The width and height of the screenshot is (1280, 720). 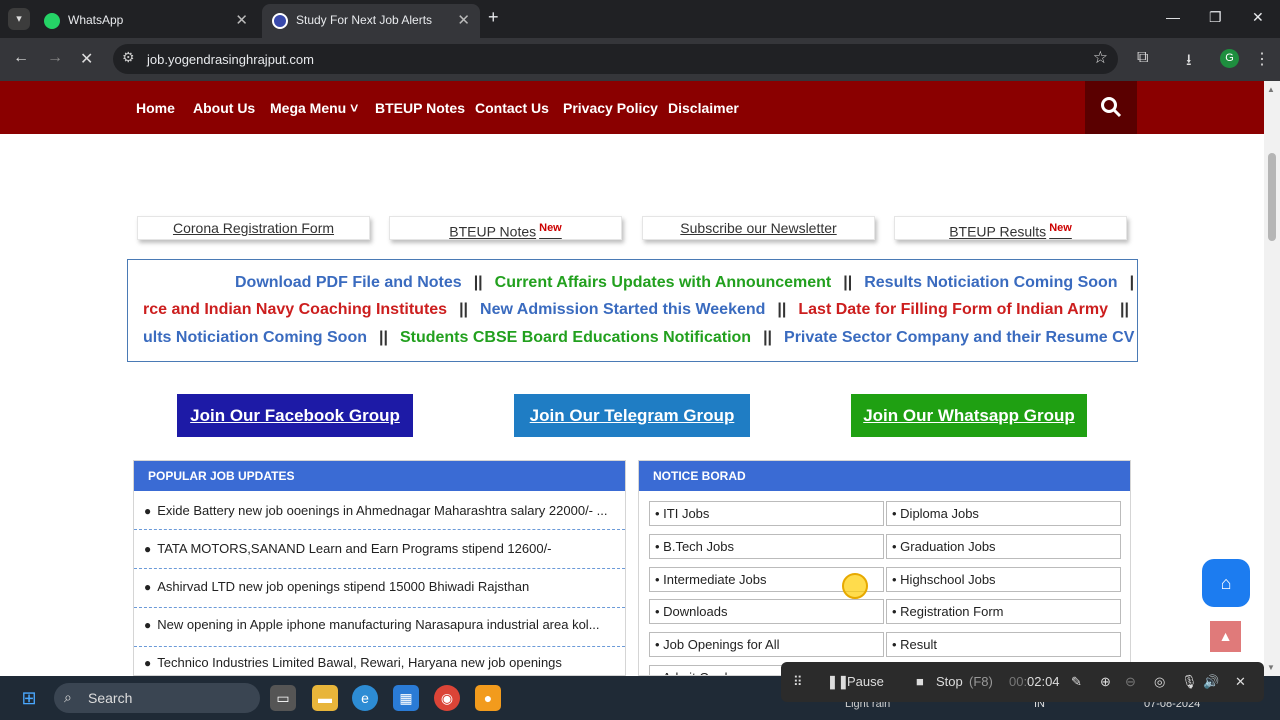 I want to click on zoom-in-icon: ⊕, so click(x=1105, y=682).